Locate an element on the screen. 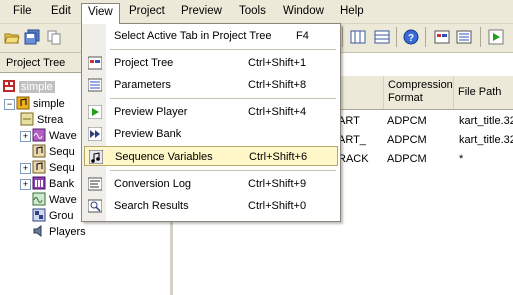 The height and width of the screenshot is (295, 513). tree-item: Strea is located at coordinates (41, 120).